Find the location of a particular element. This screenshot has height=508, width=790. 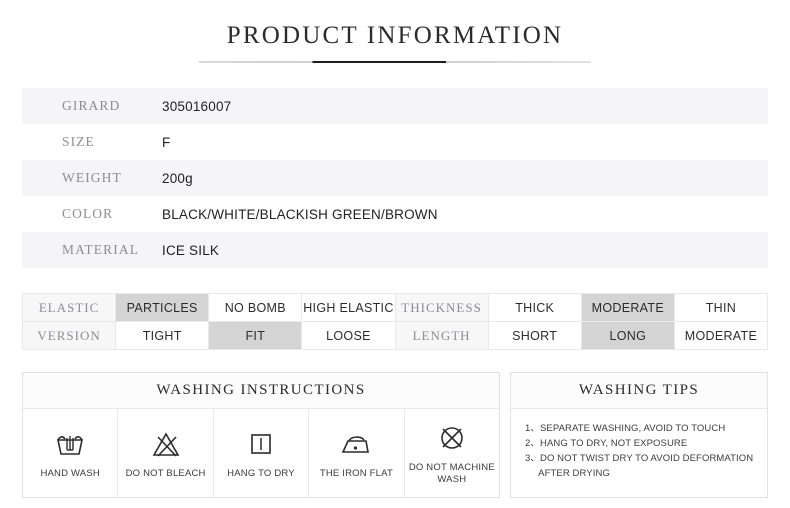

washing-tips-title: WASHING TIPS is located at coordinates (639, 391).